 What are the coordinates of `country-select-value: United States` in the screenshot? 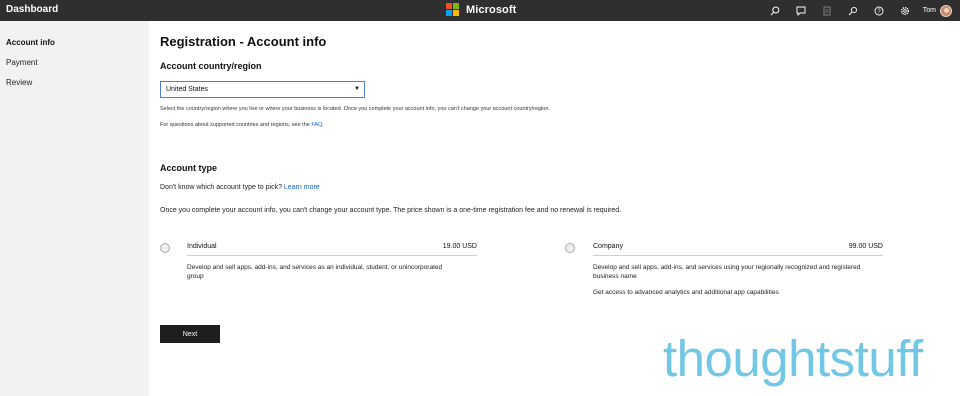 It's located at (187, 89).